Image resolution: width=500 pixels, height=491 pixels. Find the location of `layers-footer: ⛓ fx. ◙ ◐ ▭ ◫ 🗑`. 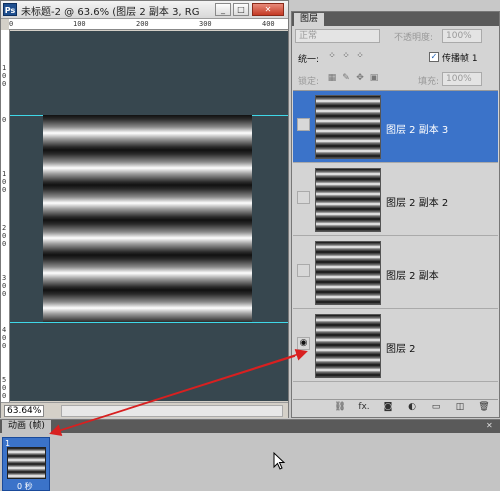

layers-footer: ⛓ fx. ◙ ◐ ▭ ◫ 🗑 is located at coordinates (395, 407).